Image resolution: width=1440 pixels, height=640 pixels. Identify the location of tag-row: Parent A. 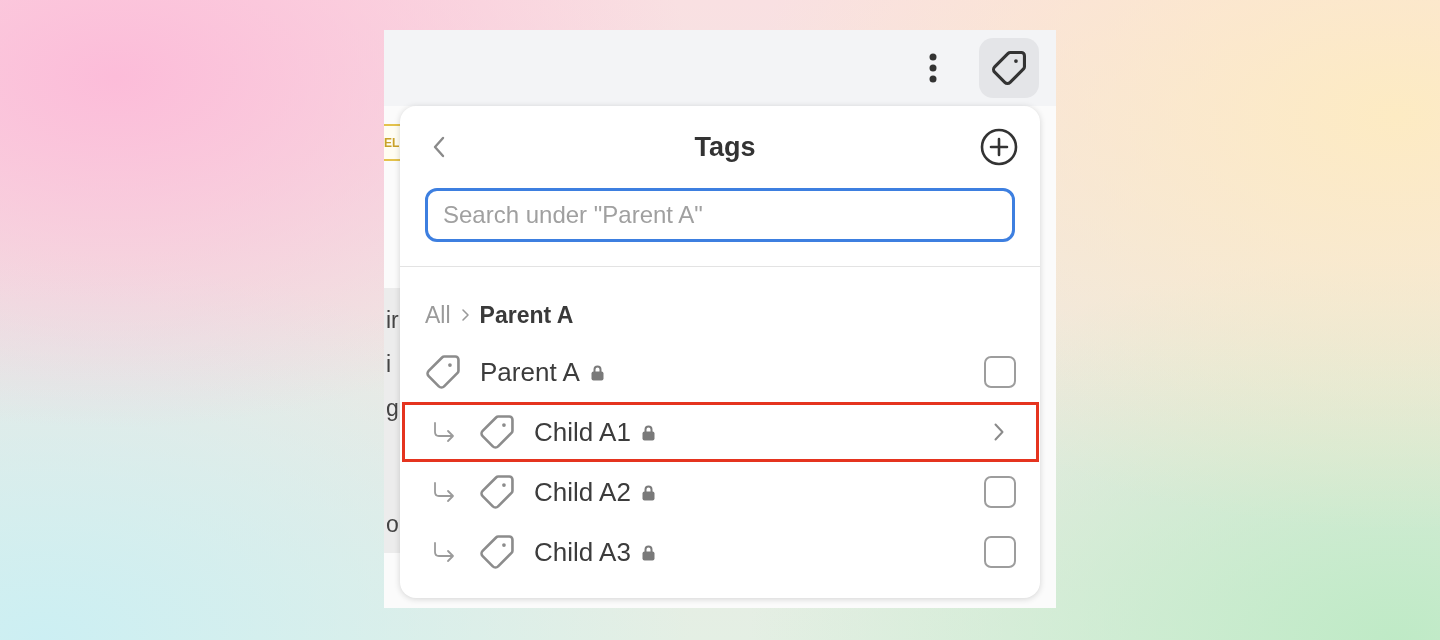
(720, 372).